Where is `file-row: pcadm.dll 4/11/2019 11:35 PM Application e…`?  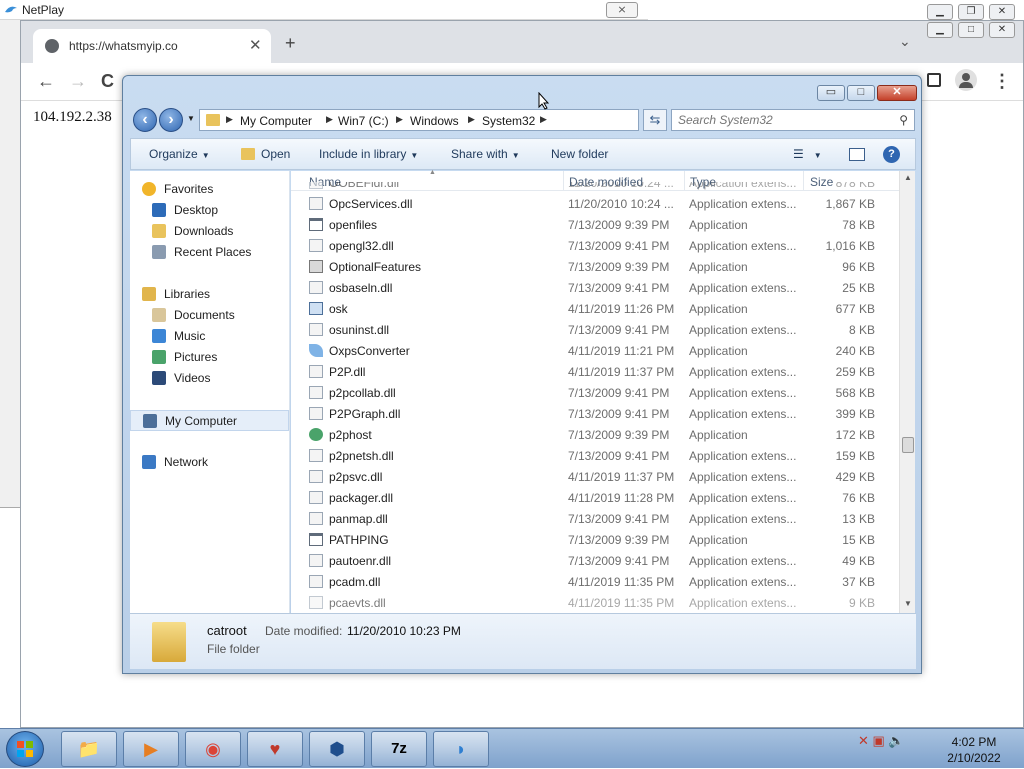 file-row: pcadm.dll 4/11/2019 11:35 PM Application e… is located at coordinates (595, 581).